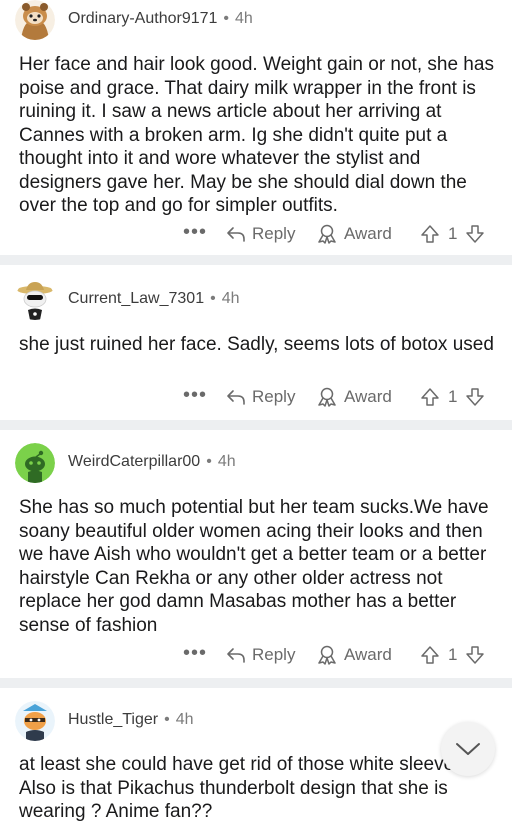  Describe the element at coordinates (142, 18) in the screenshot. I see `username: Ordinary-Author9171` at that location.